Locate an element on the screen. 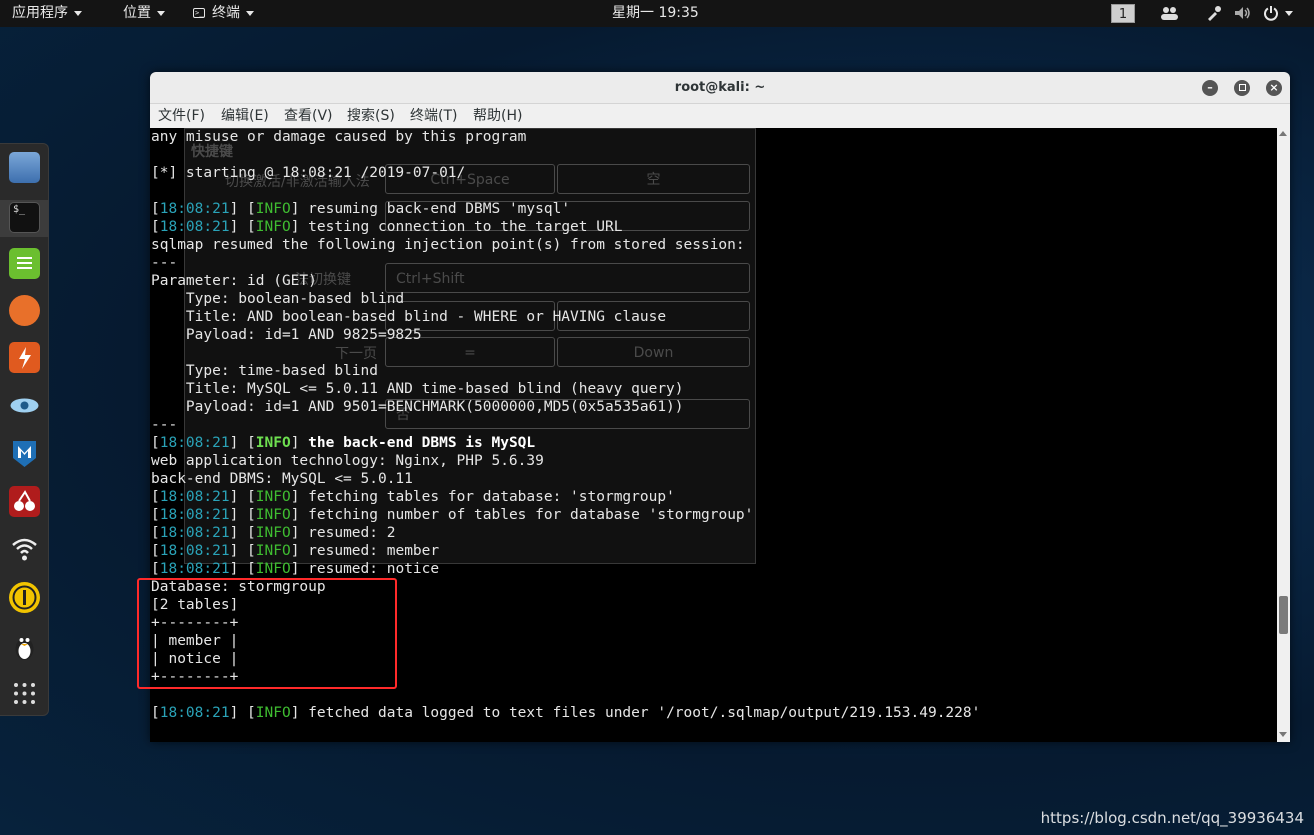 The height and width of the screenshot is (835, 1314). terminal-line: Type: boolean-based blind is located at coordinates (565, 299).